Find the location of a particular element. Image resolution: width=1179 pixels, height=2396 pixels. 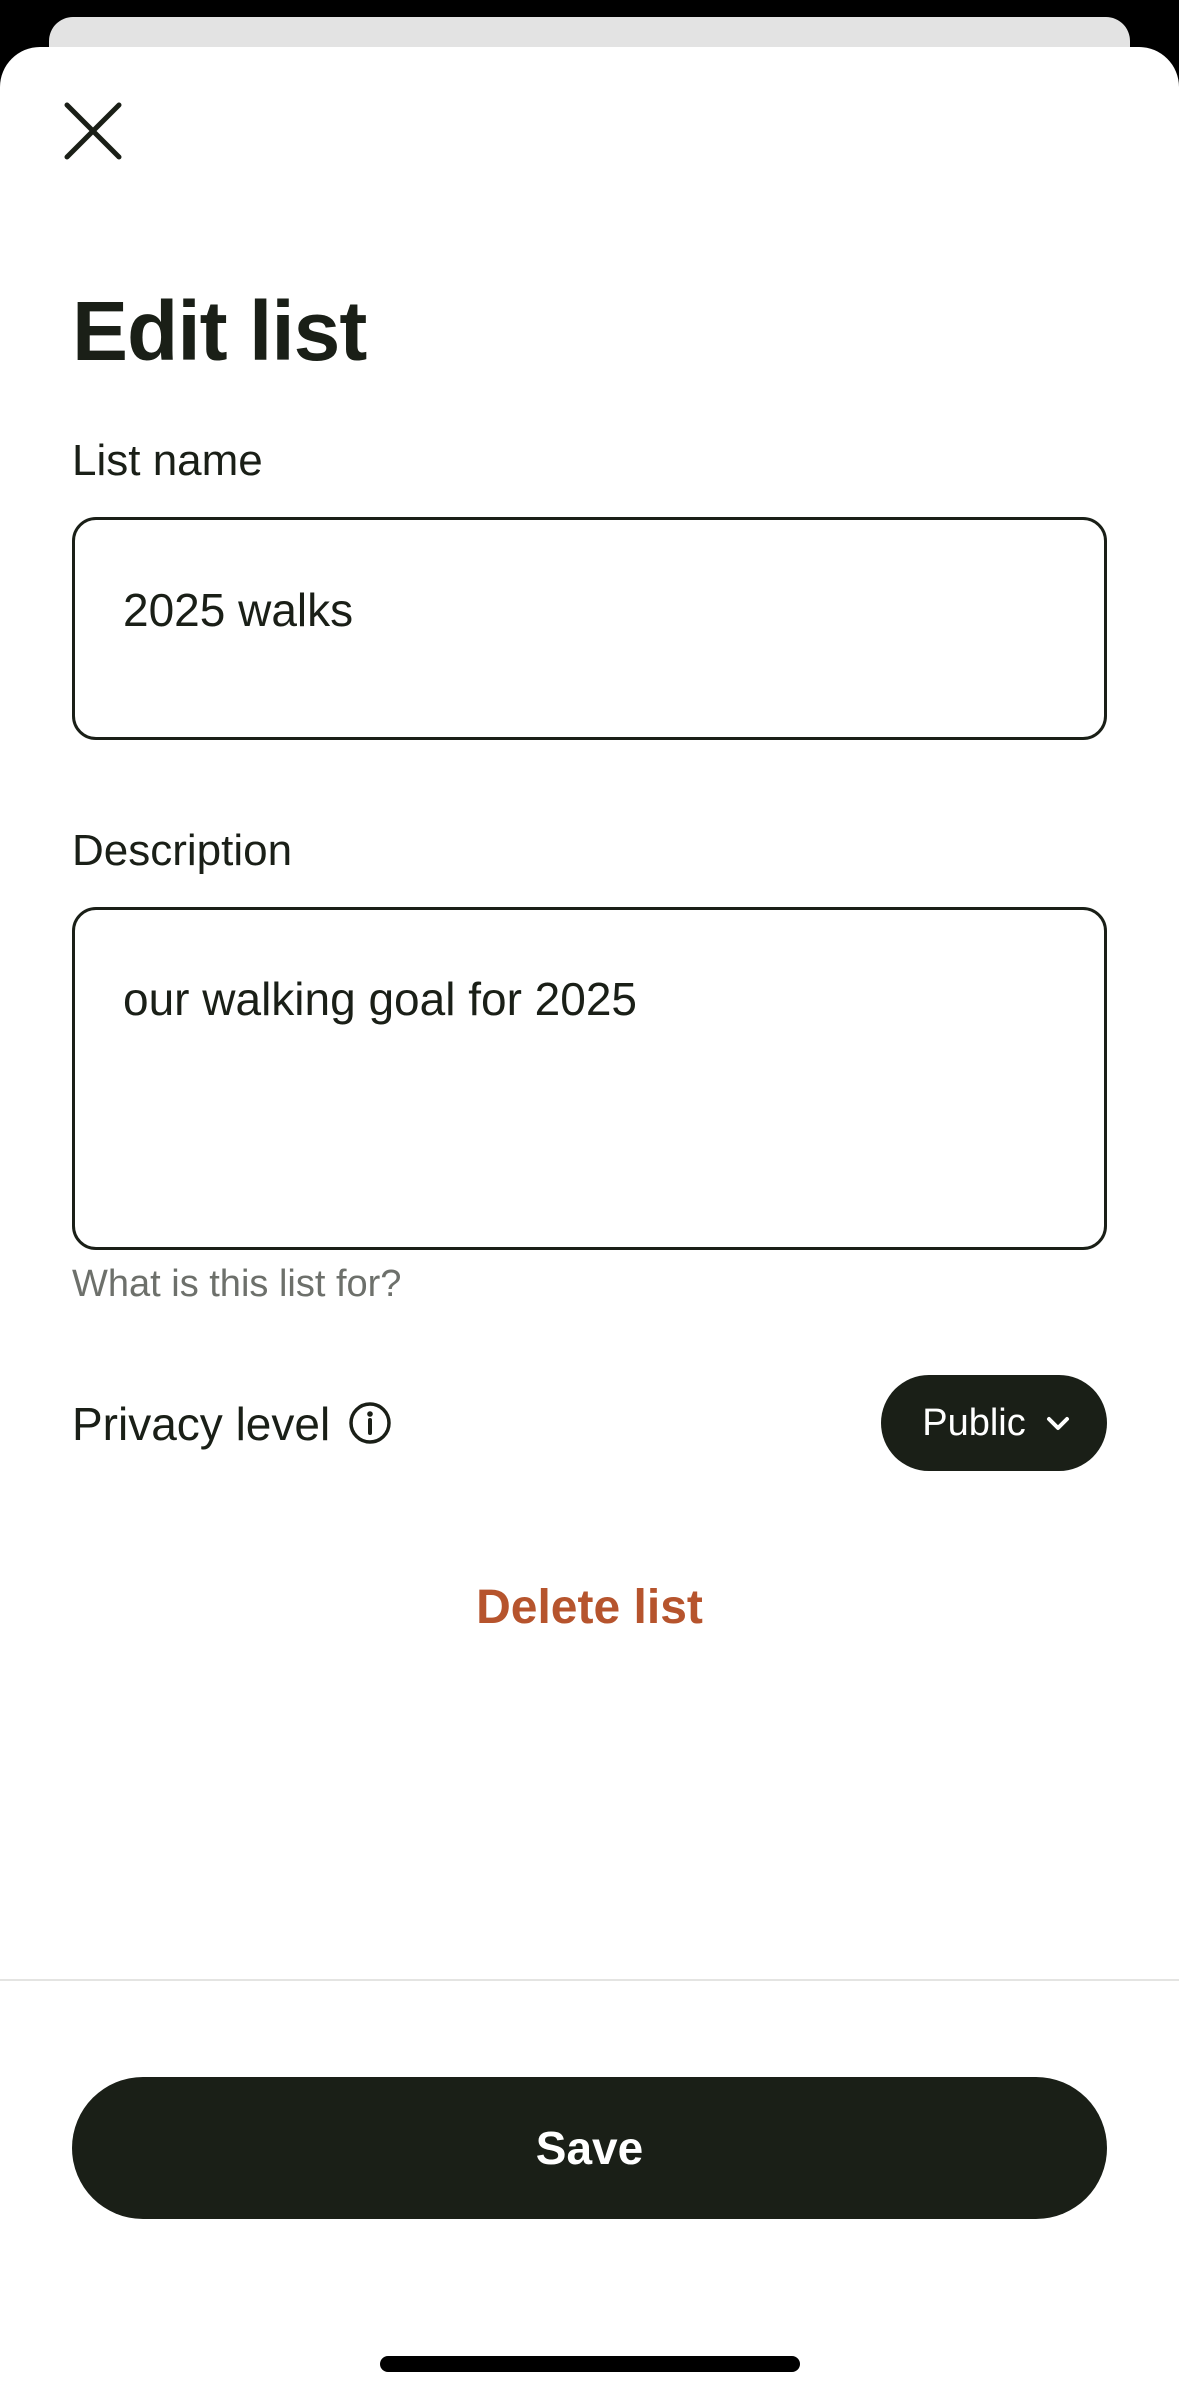

close-button is located at coordinates (93, 131).